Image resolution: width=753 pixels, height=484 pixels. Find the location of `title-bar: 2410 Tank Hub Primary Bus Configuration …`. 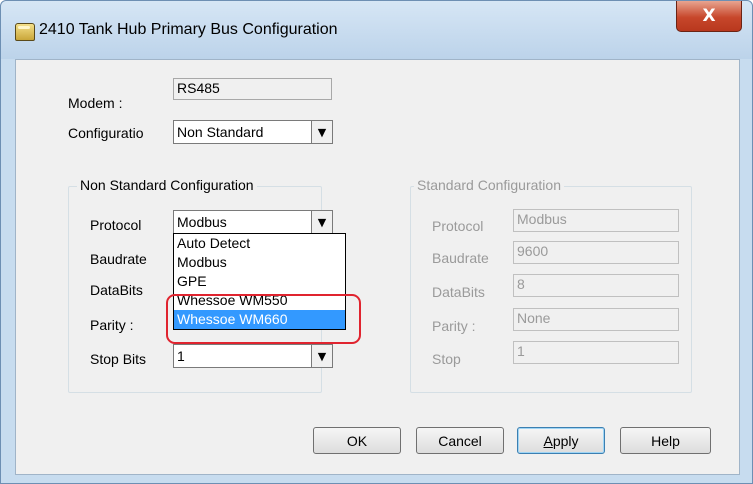

title-bar: 2410 Tank Hub Primary Bus Configuration … is located at coordinates (376, 30).